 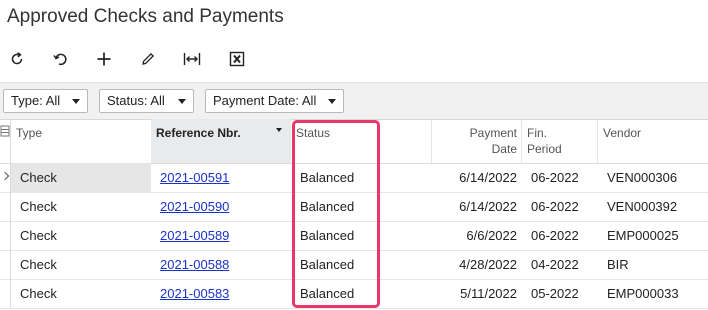 I want to click on payment-date-cell: 4/28/2022, so click(x=488, y=264).